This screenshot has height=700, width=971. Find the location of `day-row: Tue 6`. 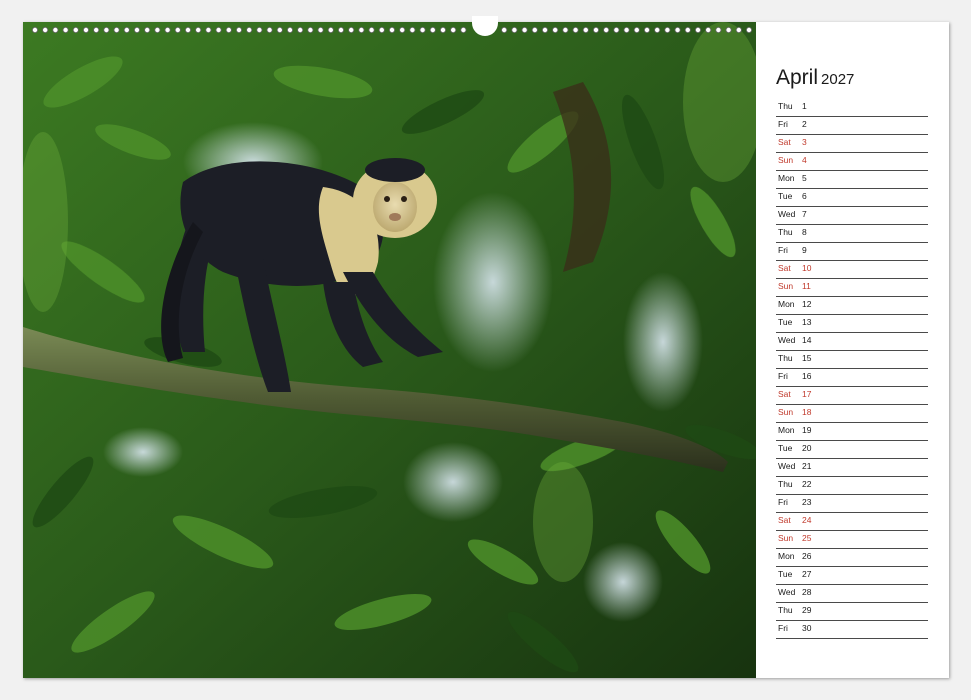

day-row: Tue 6 is located at coordinates (852, 198).